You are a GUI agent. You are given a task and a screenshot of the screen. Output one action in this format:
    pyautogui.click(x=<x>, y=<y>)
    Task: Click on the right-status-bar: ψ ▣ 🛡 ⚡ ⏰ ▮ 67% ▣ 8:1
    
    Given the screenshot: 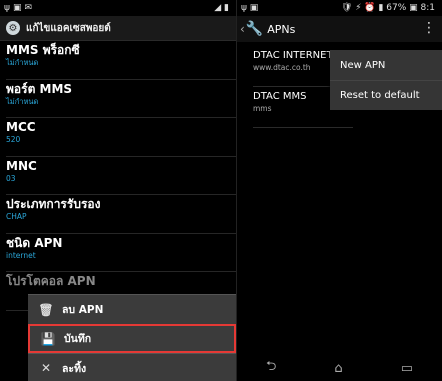 What is the action you would take?
    pyautogui.click(x=339, y=8)
    